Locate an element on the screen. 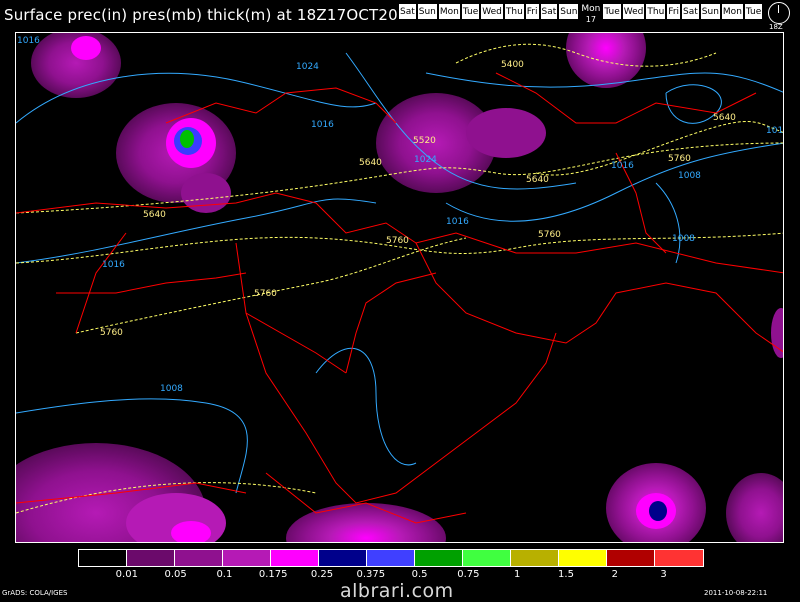 The width and height of the screenshot is (800, 602). clock-label: 18Z is located at coordinates (776, 27).